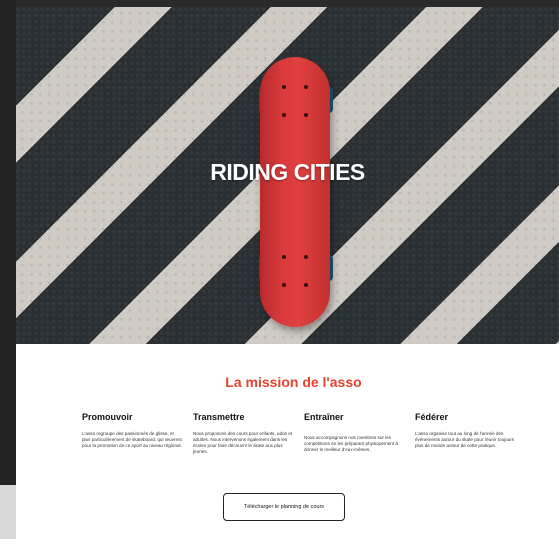 The width and height of the screenshot is (559, 539). I want to click on mission-title: La mission de l'asso, so click(293, 382).